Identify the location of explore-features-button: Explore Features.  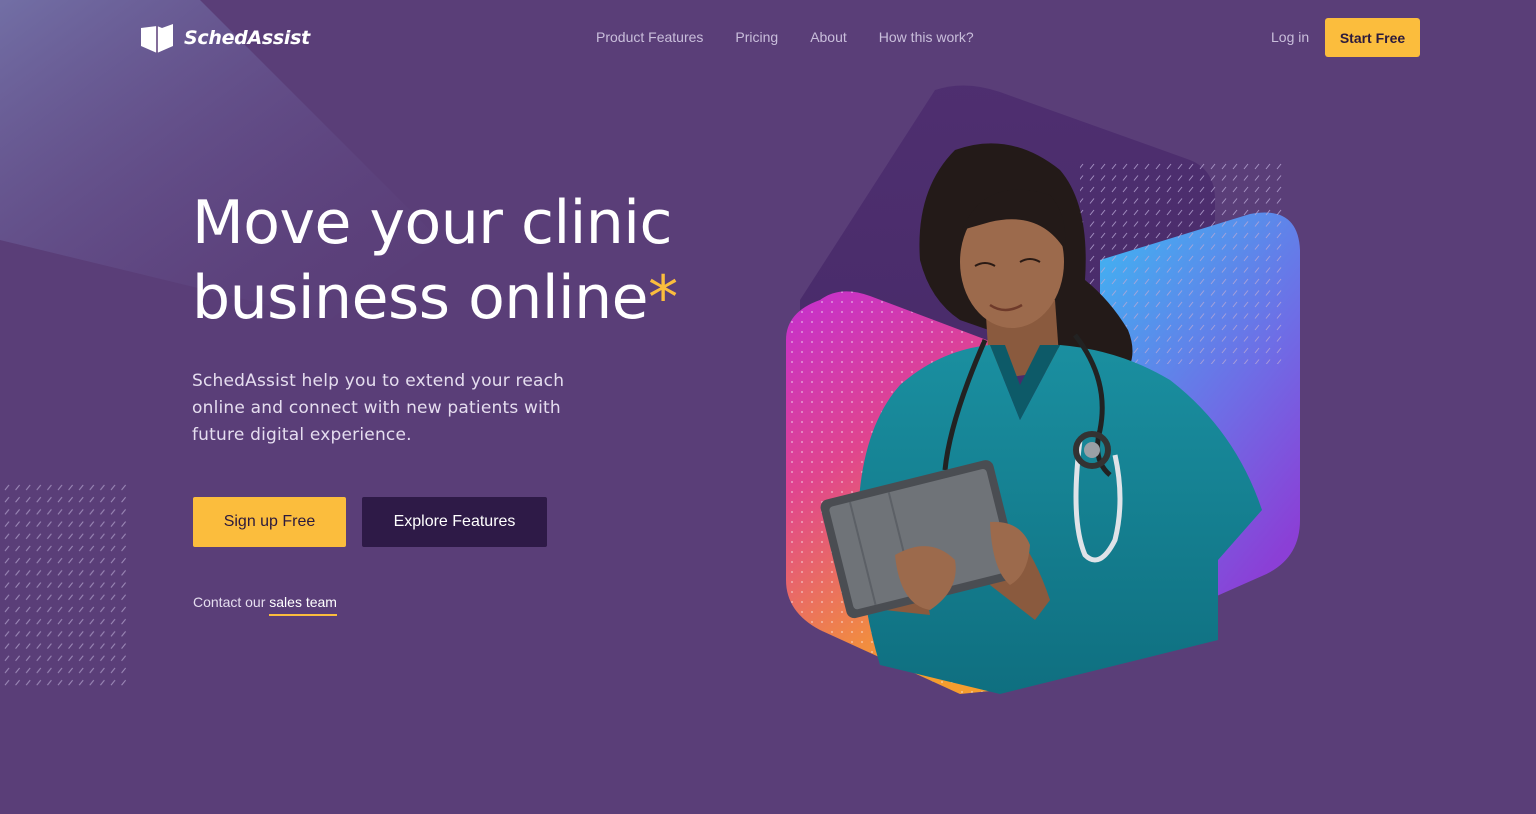
(454, 522).